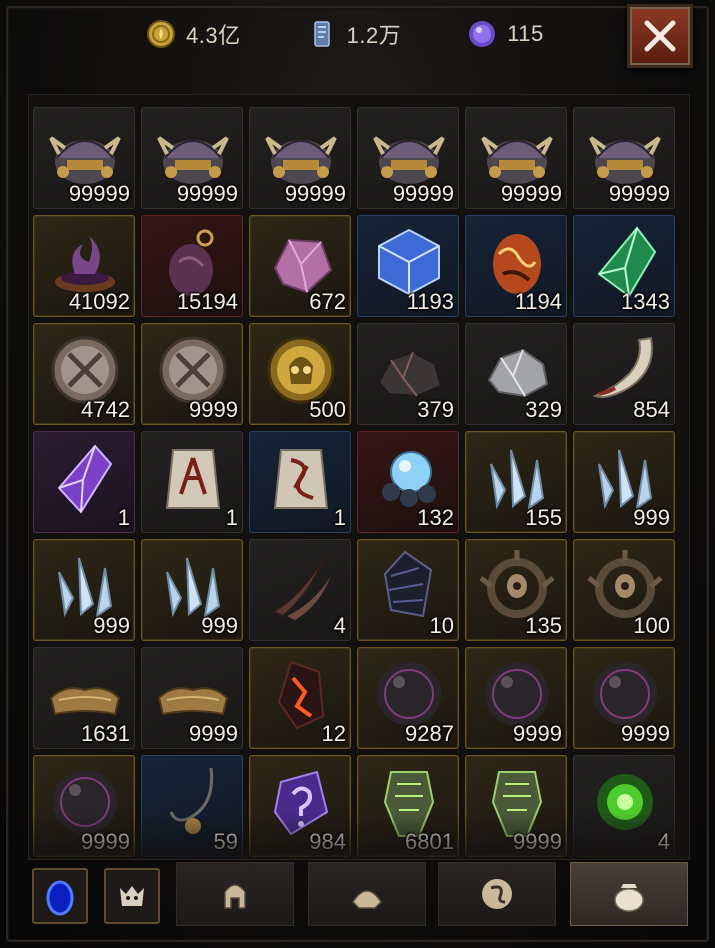 This screenshot has height=948, width=715. I want to click on item-quantity: 6801, so click(429, 841).